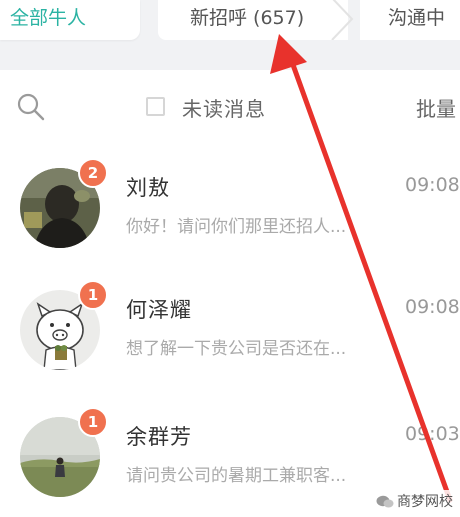 This screenshot has width=460, height=517. I want to click on watermark: 商梦网校, so click(414, 502).